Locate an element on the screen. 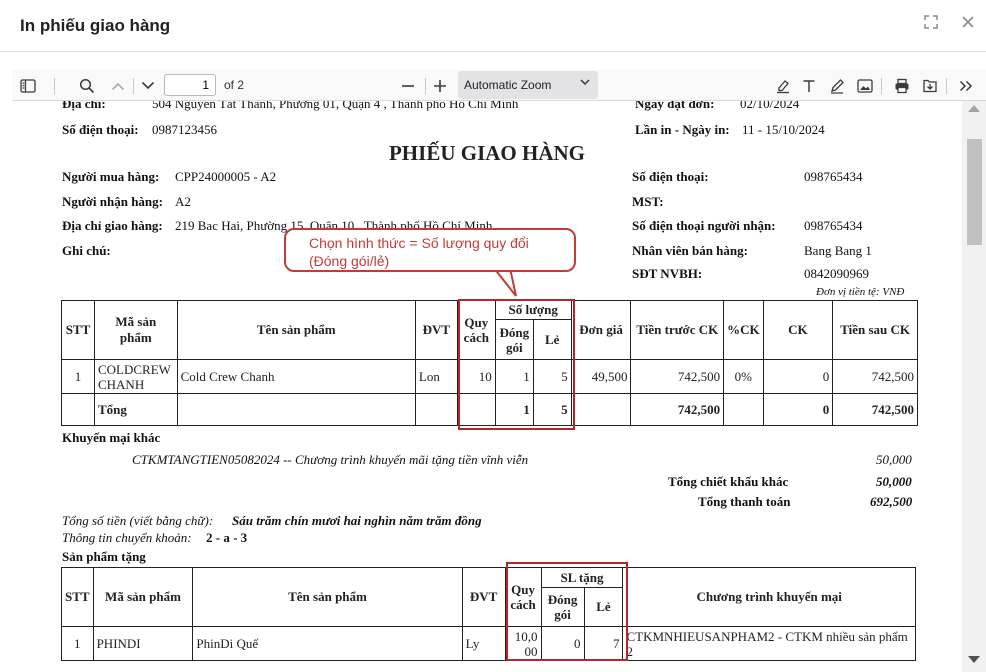  col-unit-price: Đơn giá is located at coordinates (601, 330).